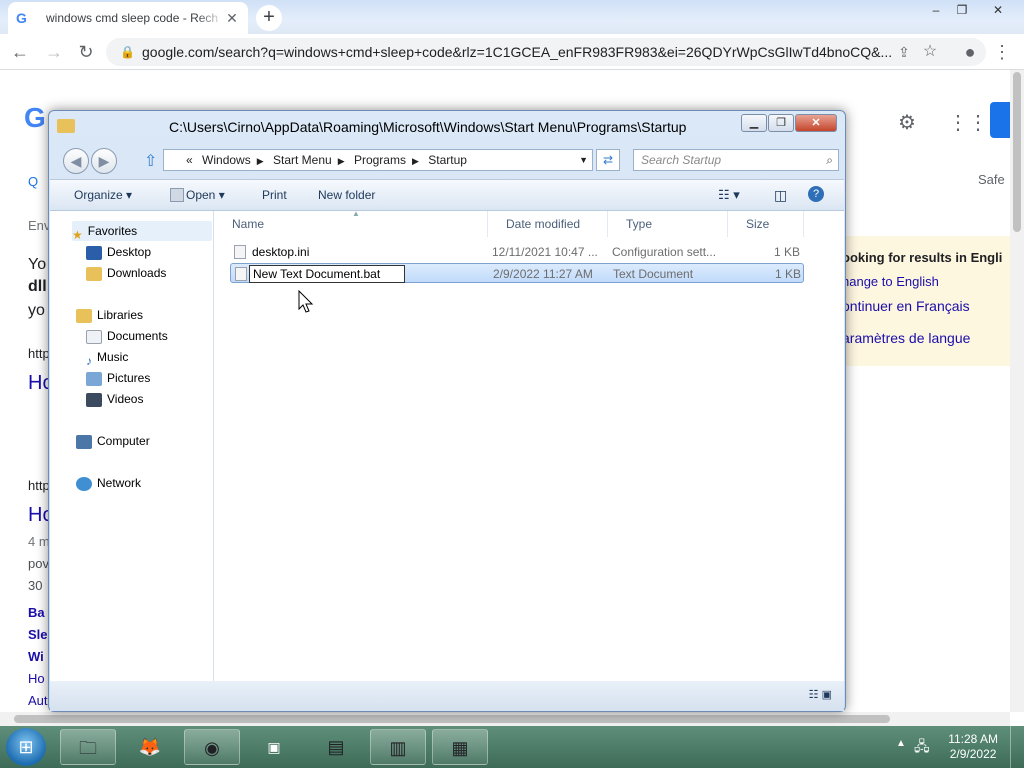 The image size is (1024, 768). What do you see at coordinates (962, 10) in the screenshot?
I see `restore-button: ❐` at bounding box center [962, 10].